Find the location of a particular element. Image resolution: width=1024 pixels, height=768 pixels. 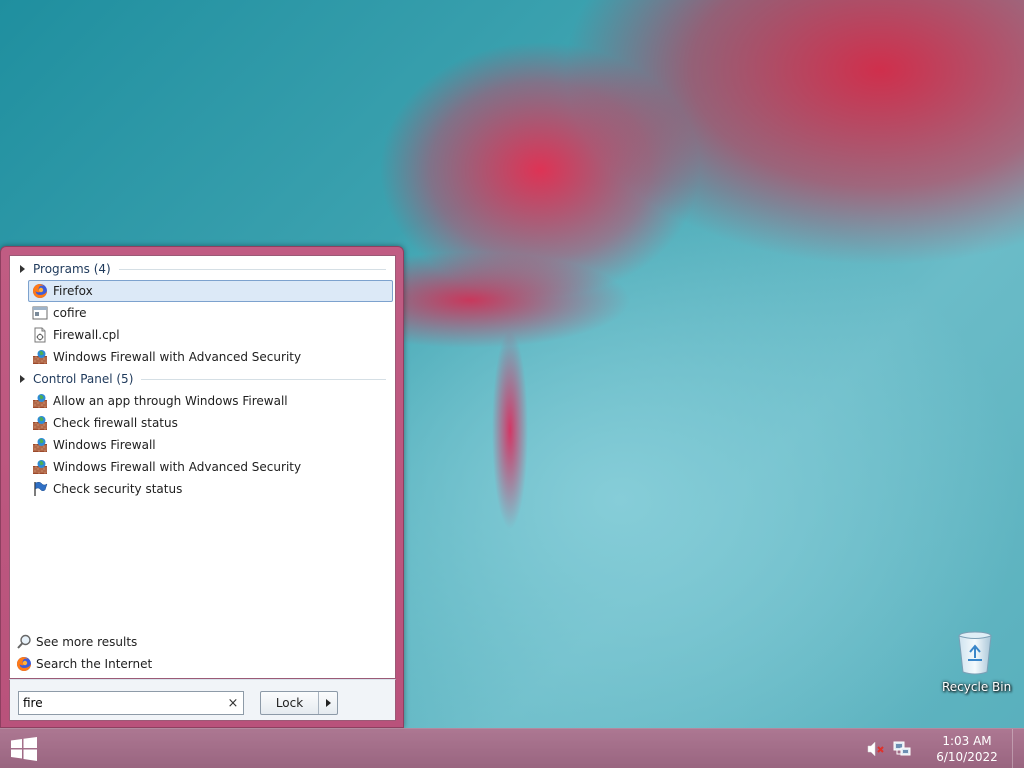

start-menu-bottom-bar: × Lock is located at coordinates (202, 700).